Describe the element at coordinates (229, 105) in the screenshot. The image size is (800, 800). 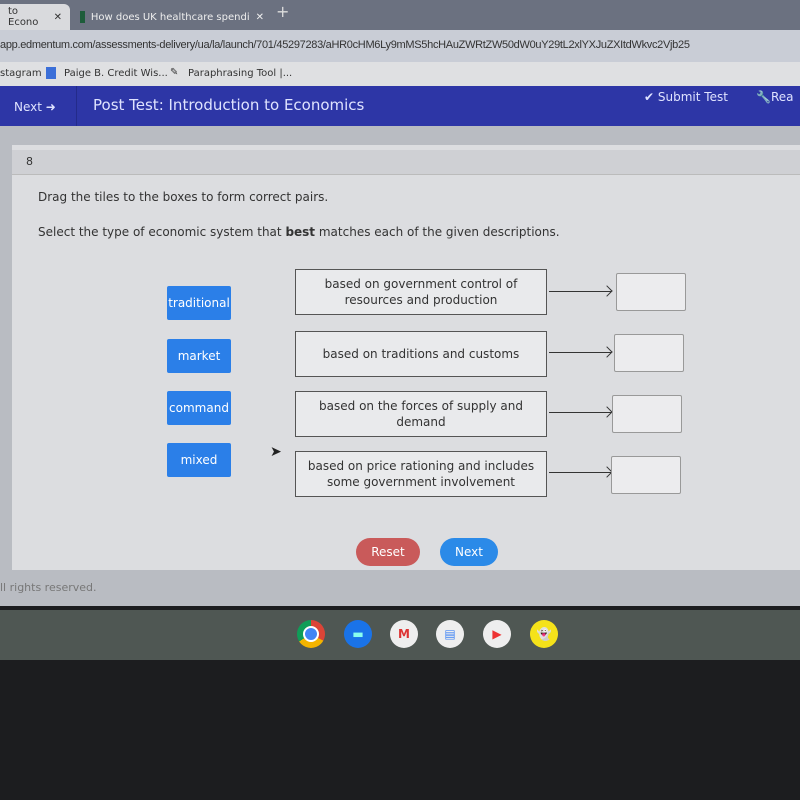
I see `page-title: Post Test: Introduction to Economics` at that location.